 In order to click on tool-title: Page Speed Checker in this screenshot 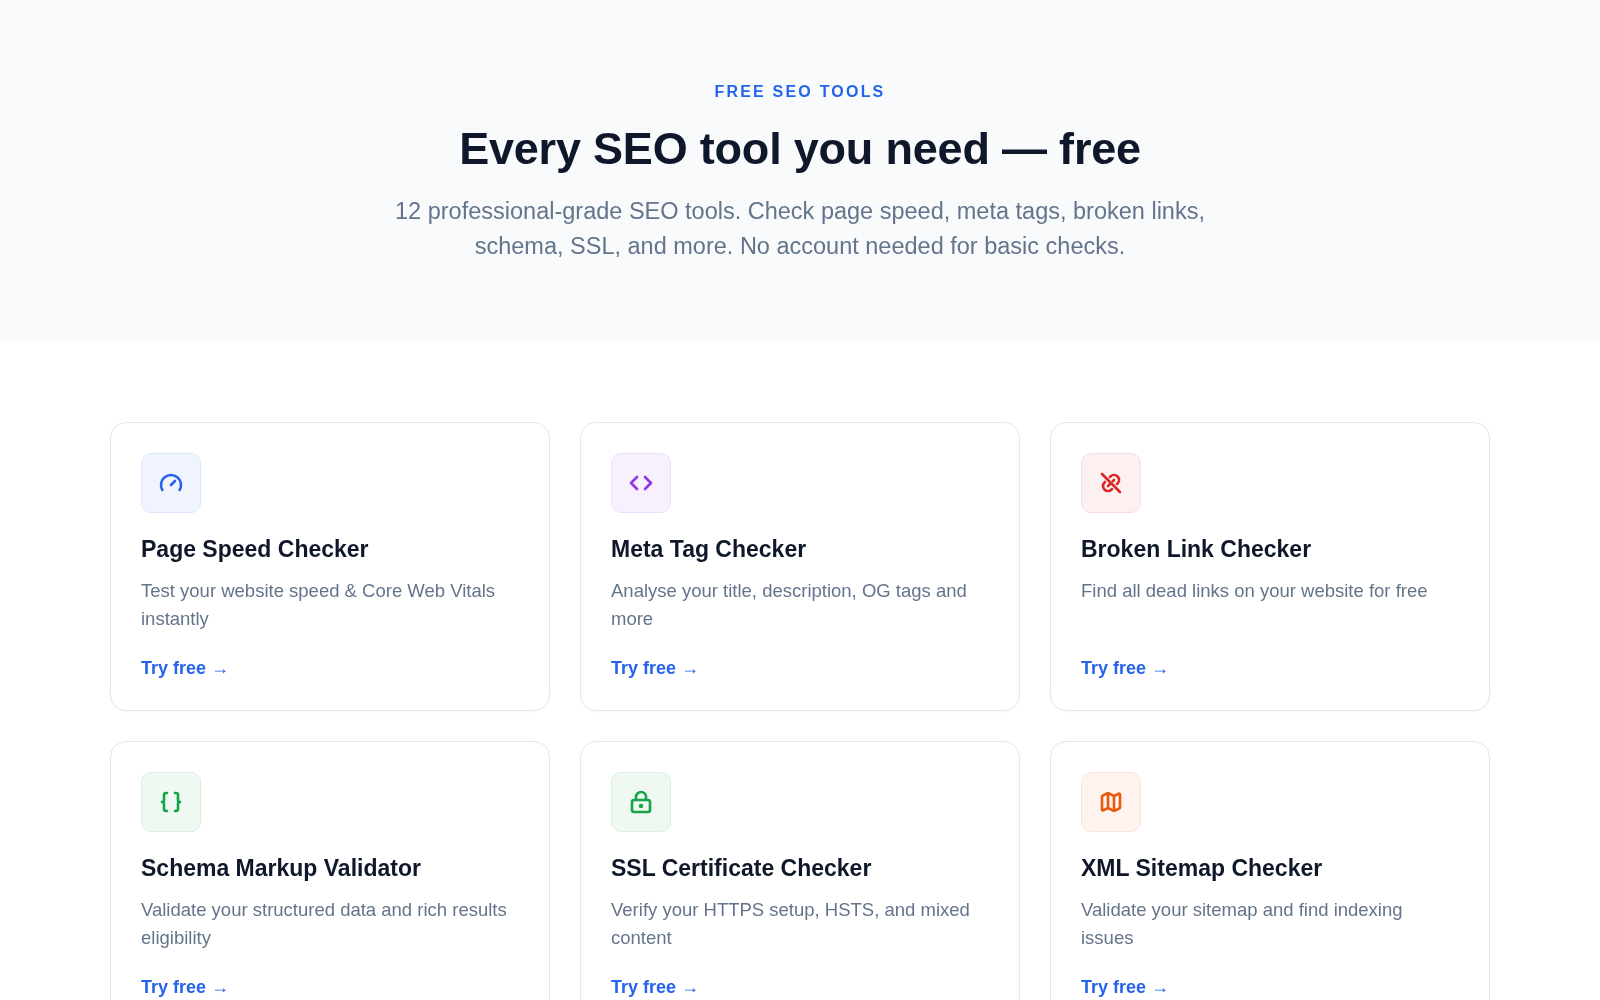, I will do `click(255, 549)`.